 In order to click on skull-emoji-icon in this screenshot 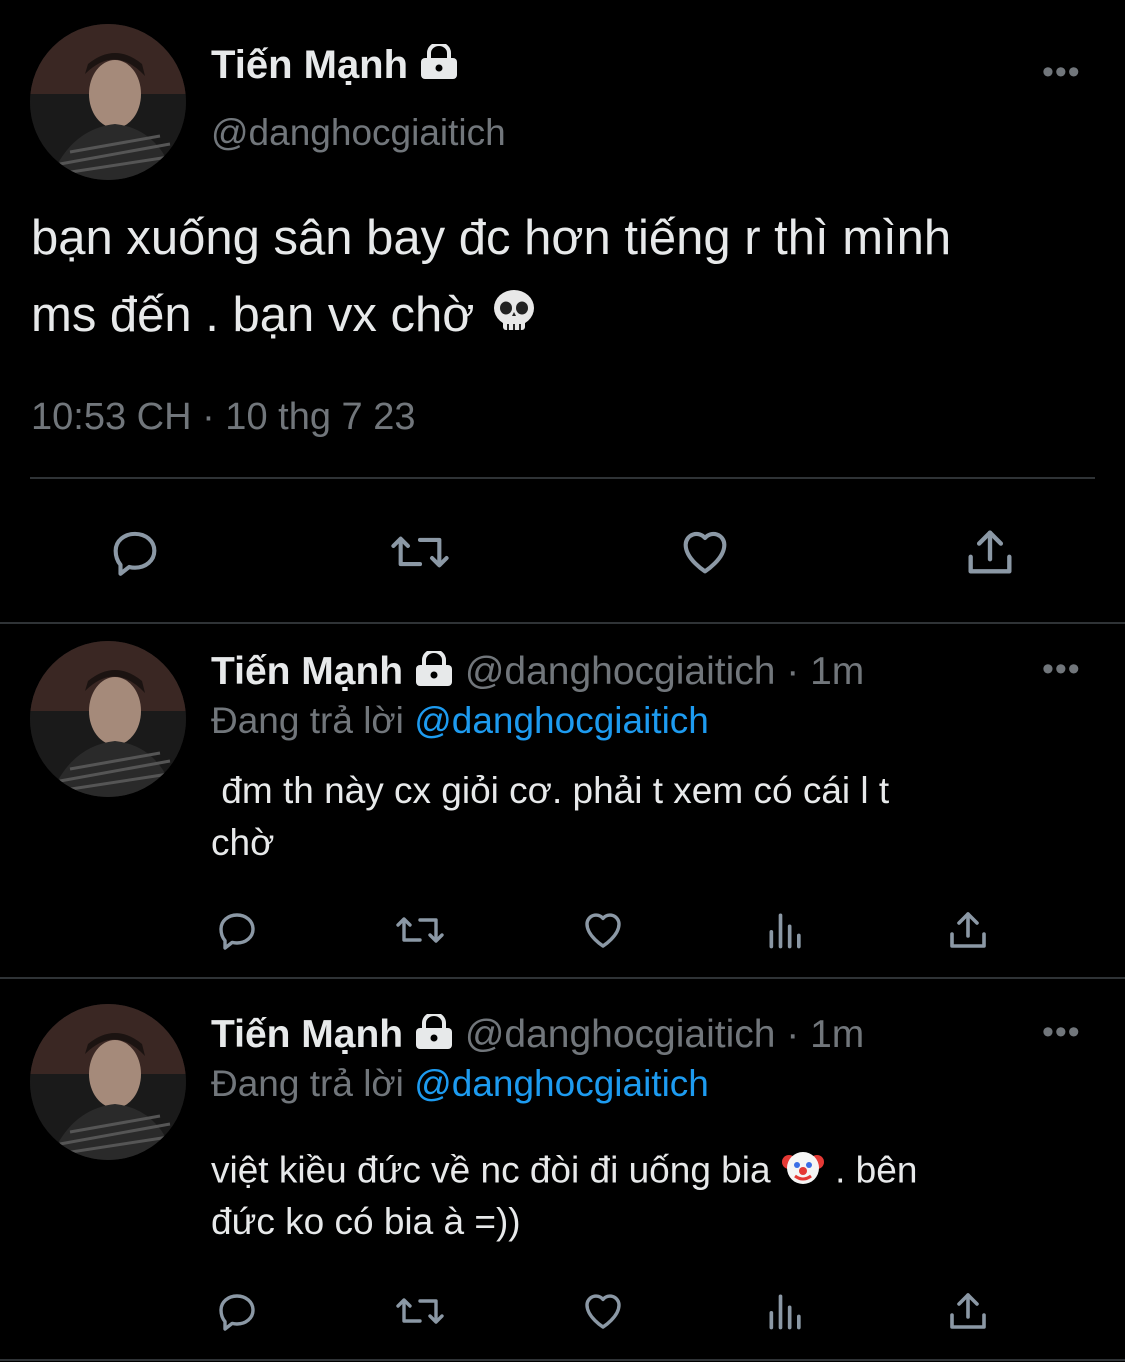, I will do `click(514, 318)`.